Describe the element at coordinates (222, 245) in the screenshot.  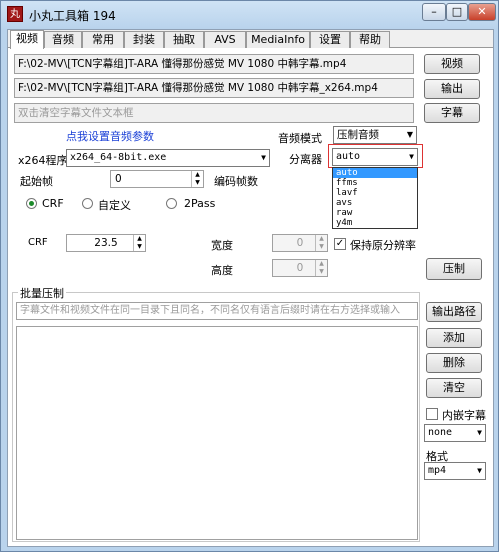
I see `width-label: 宽度` at that location.